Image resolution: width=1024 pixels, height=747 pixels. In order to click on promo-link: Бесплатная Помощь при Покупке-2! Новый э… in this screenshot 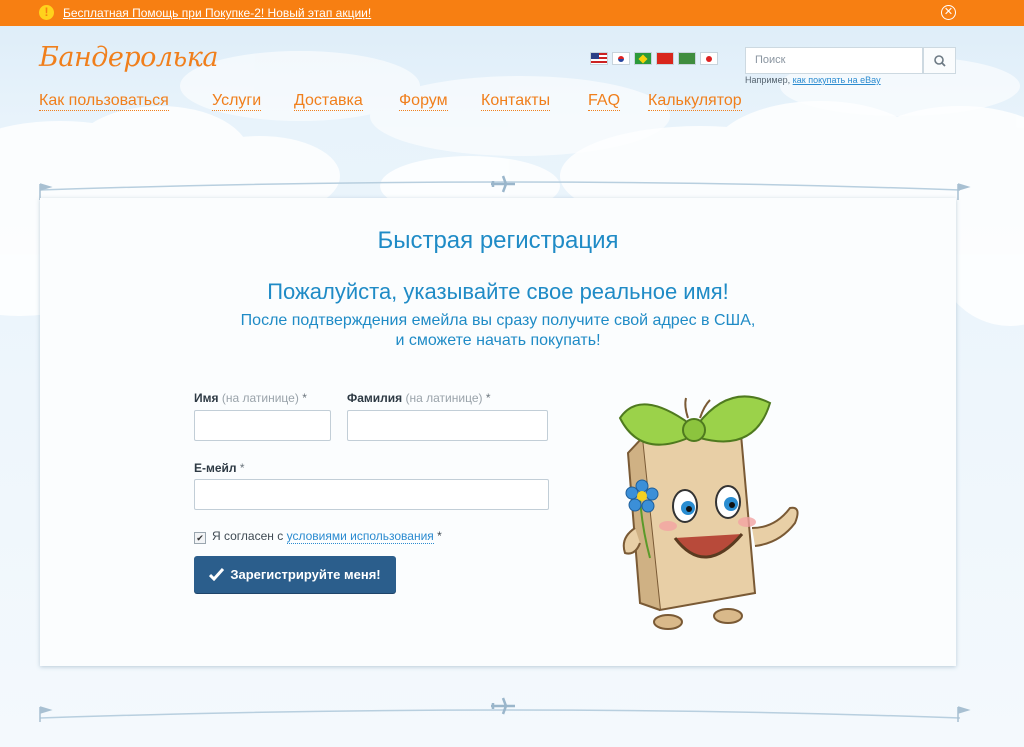, I will do `click(217, 13)`.